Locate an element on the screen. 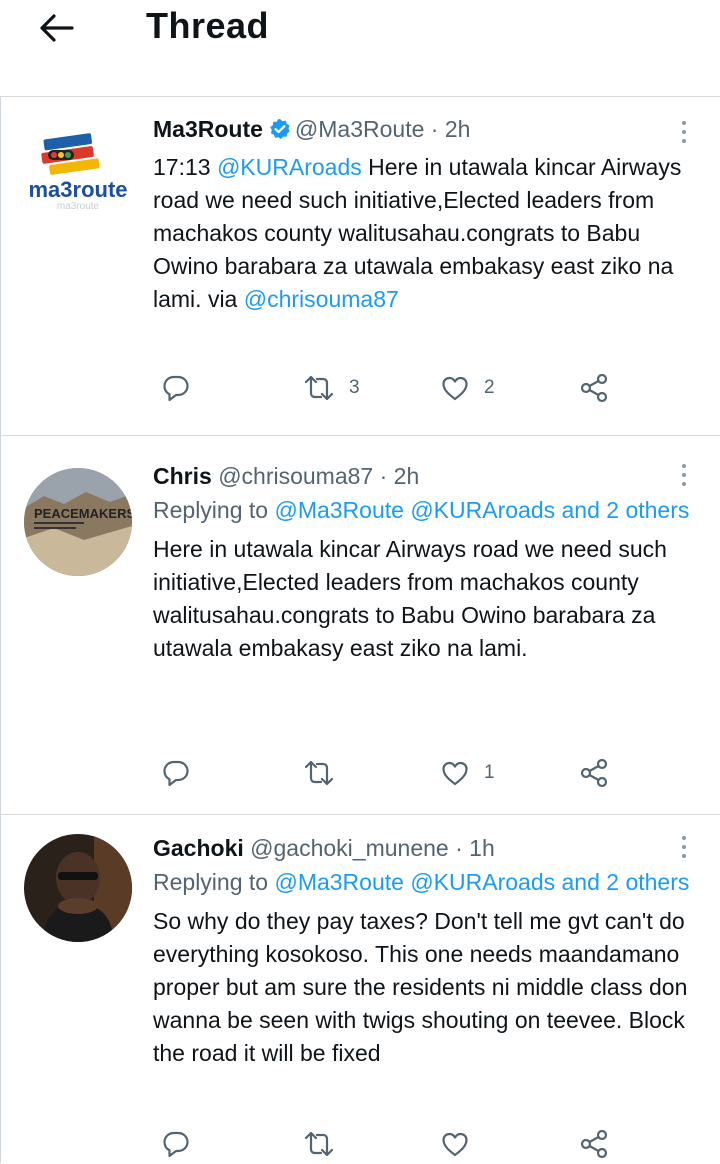 This screenshot has width=720, height=1164. display-name: Chris is located at coordinates (182, 476).